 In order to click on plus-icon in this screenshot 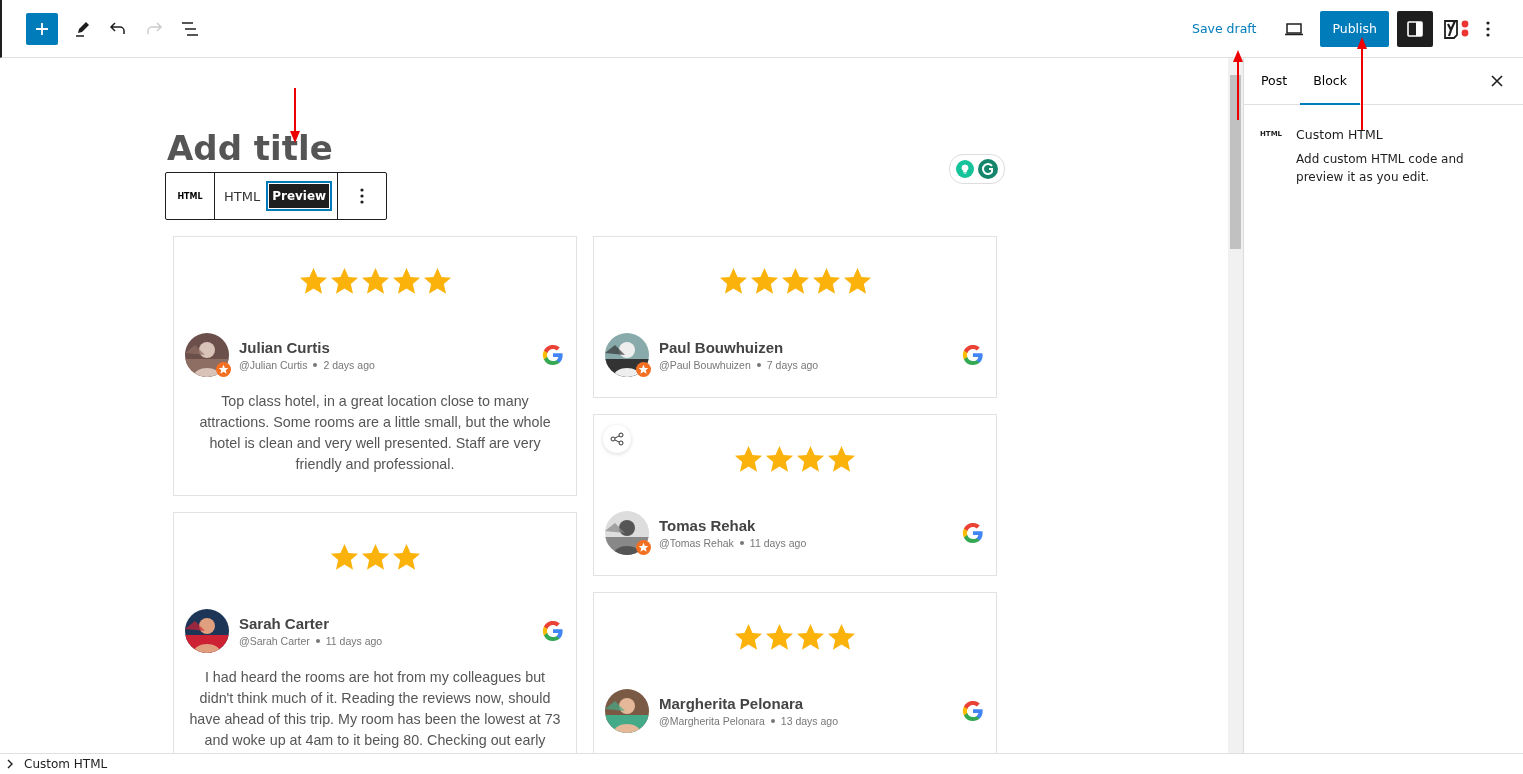, I will do `click(42, 28)`.